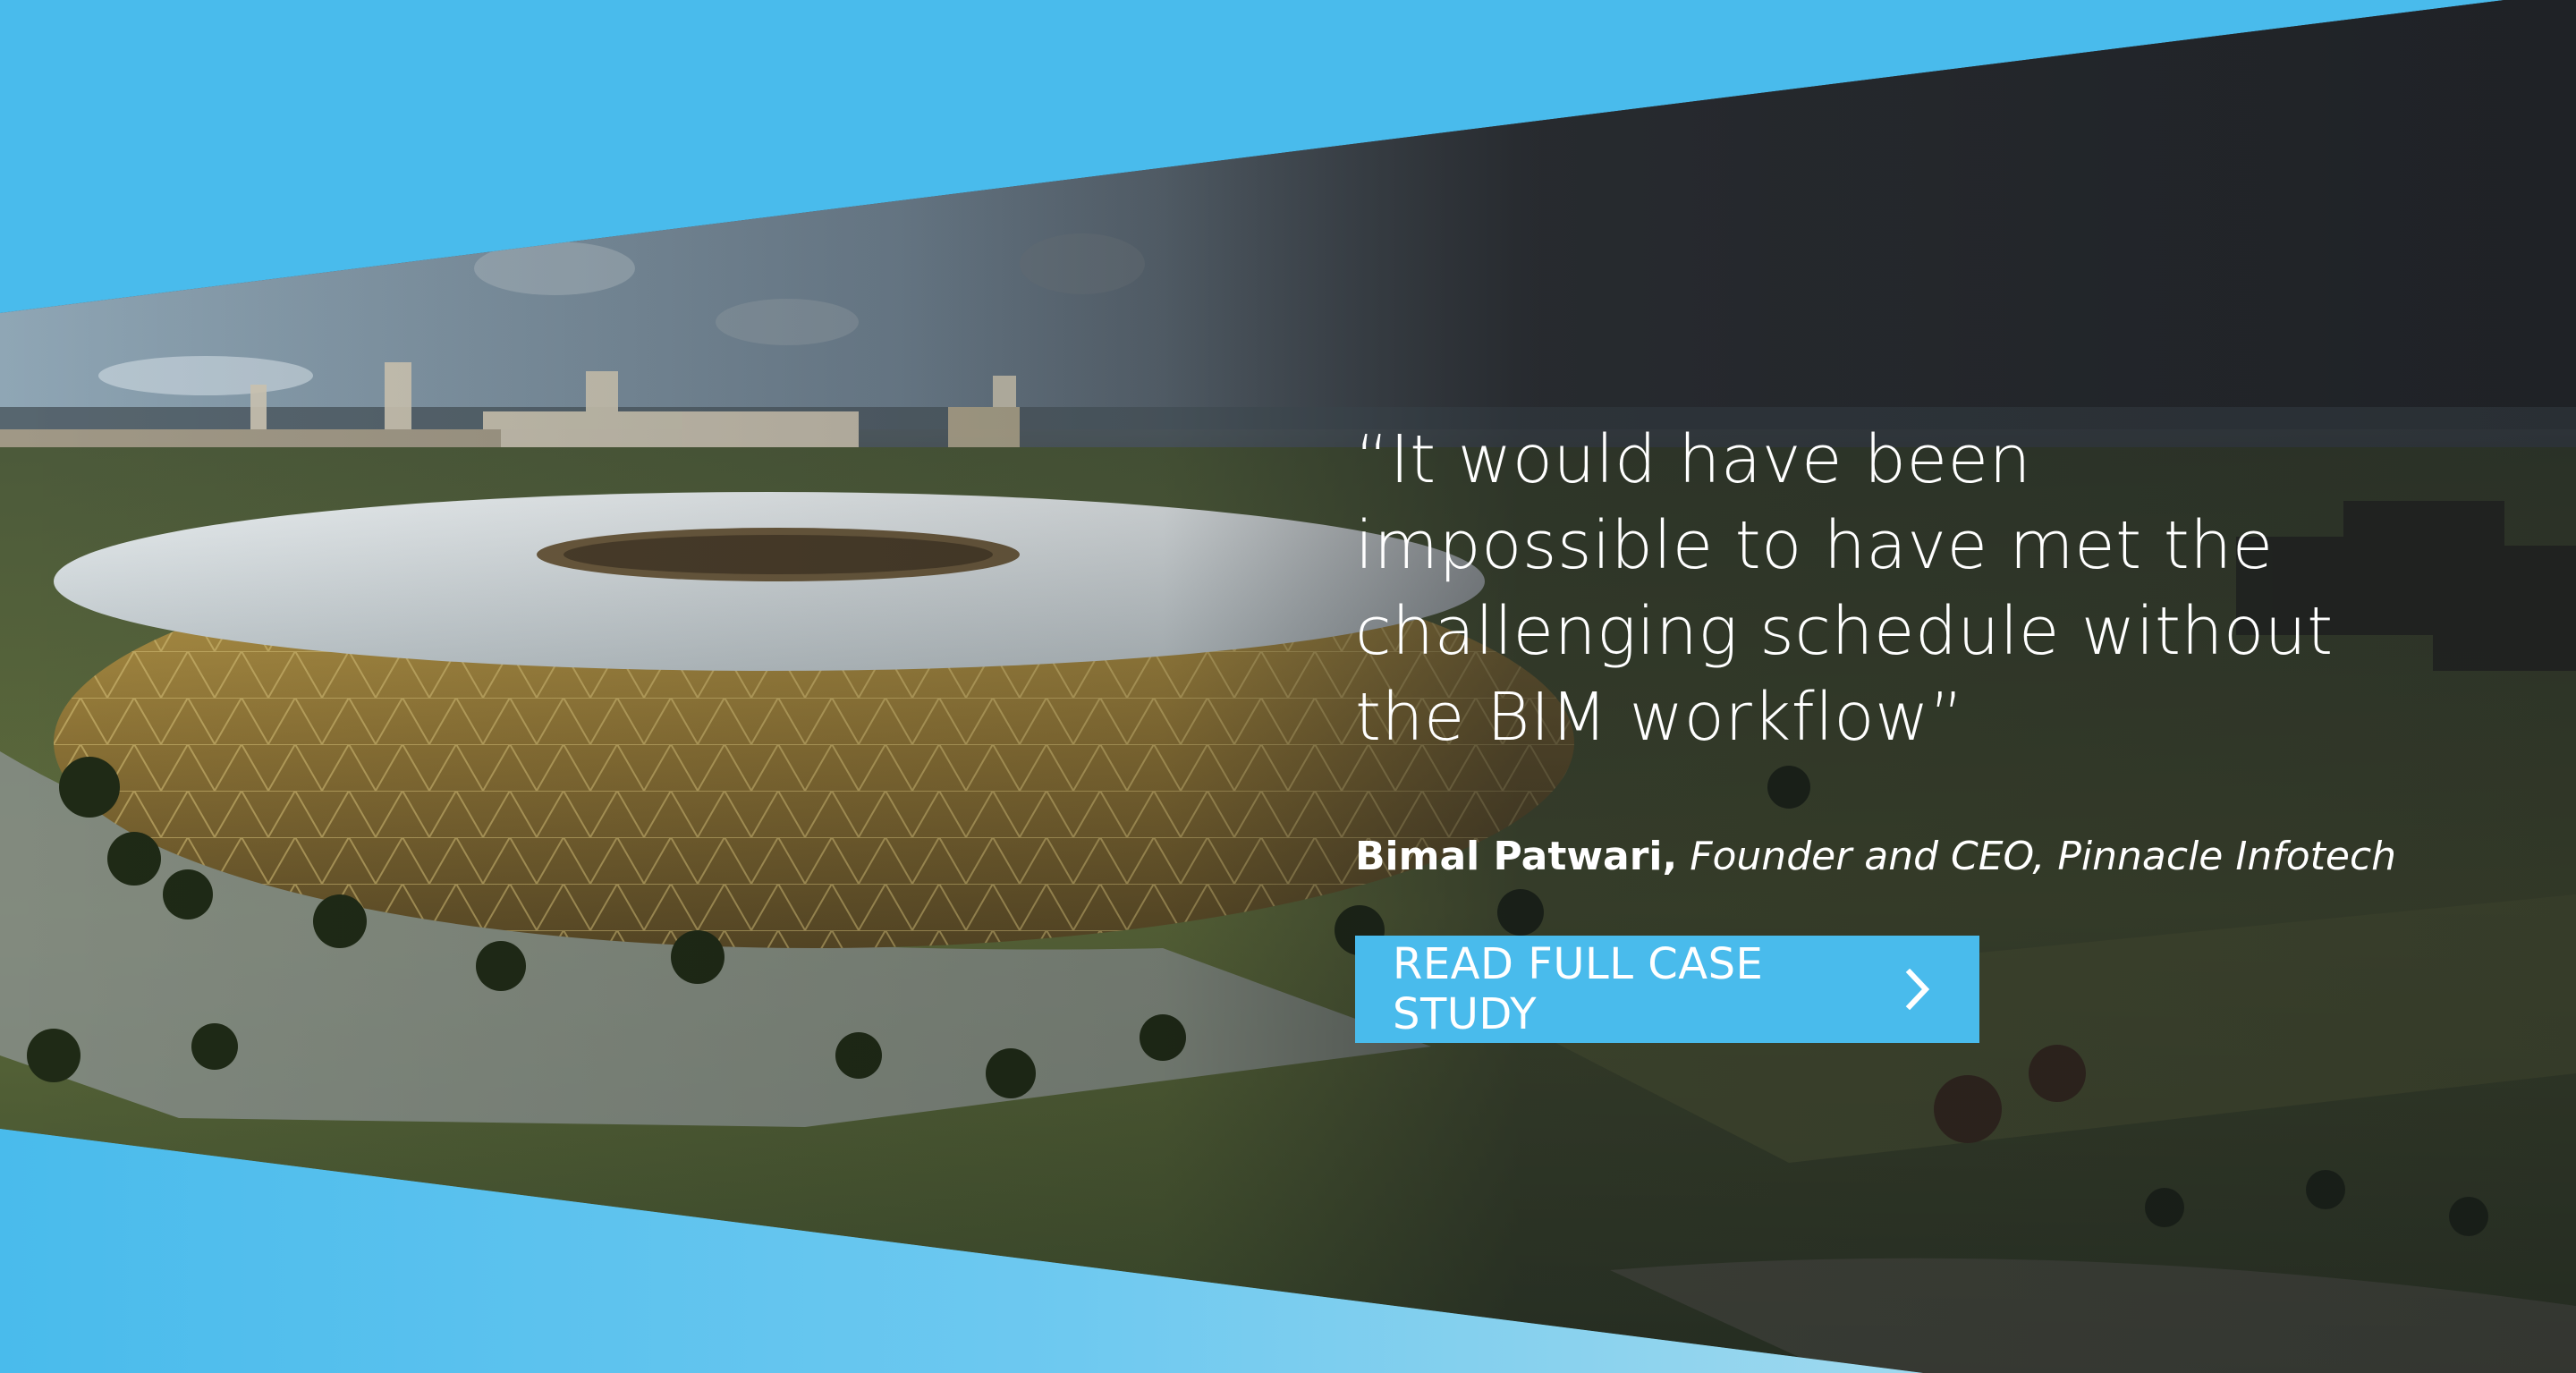  Describe the element at coordinates (1578, 989) in the screenshot. I see `read-case-study-label: READ FULL CASE STUDY` at that location.